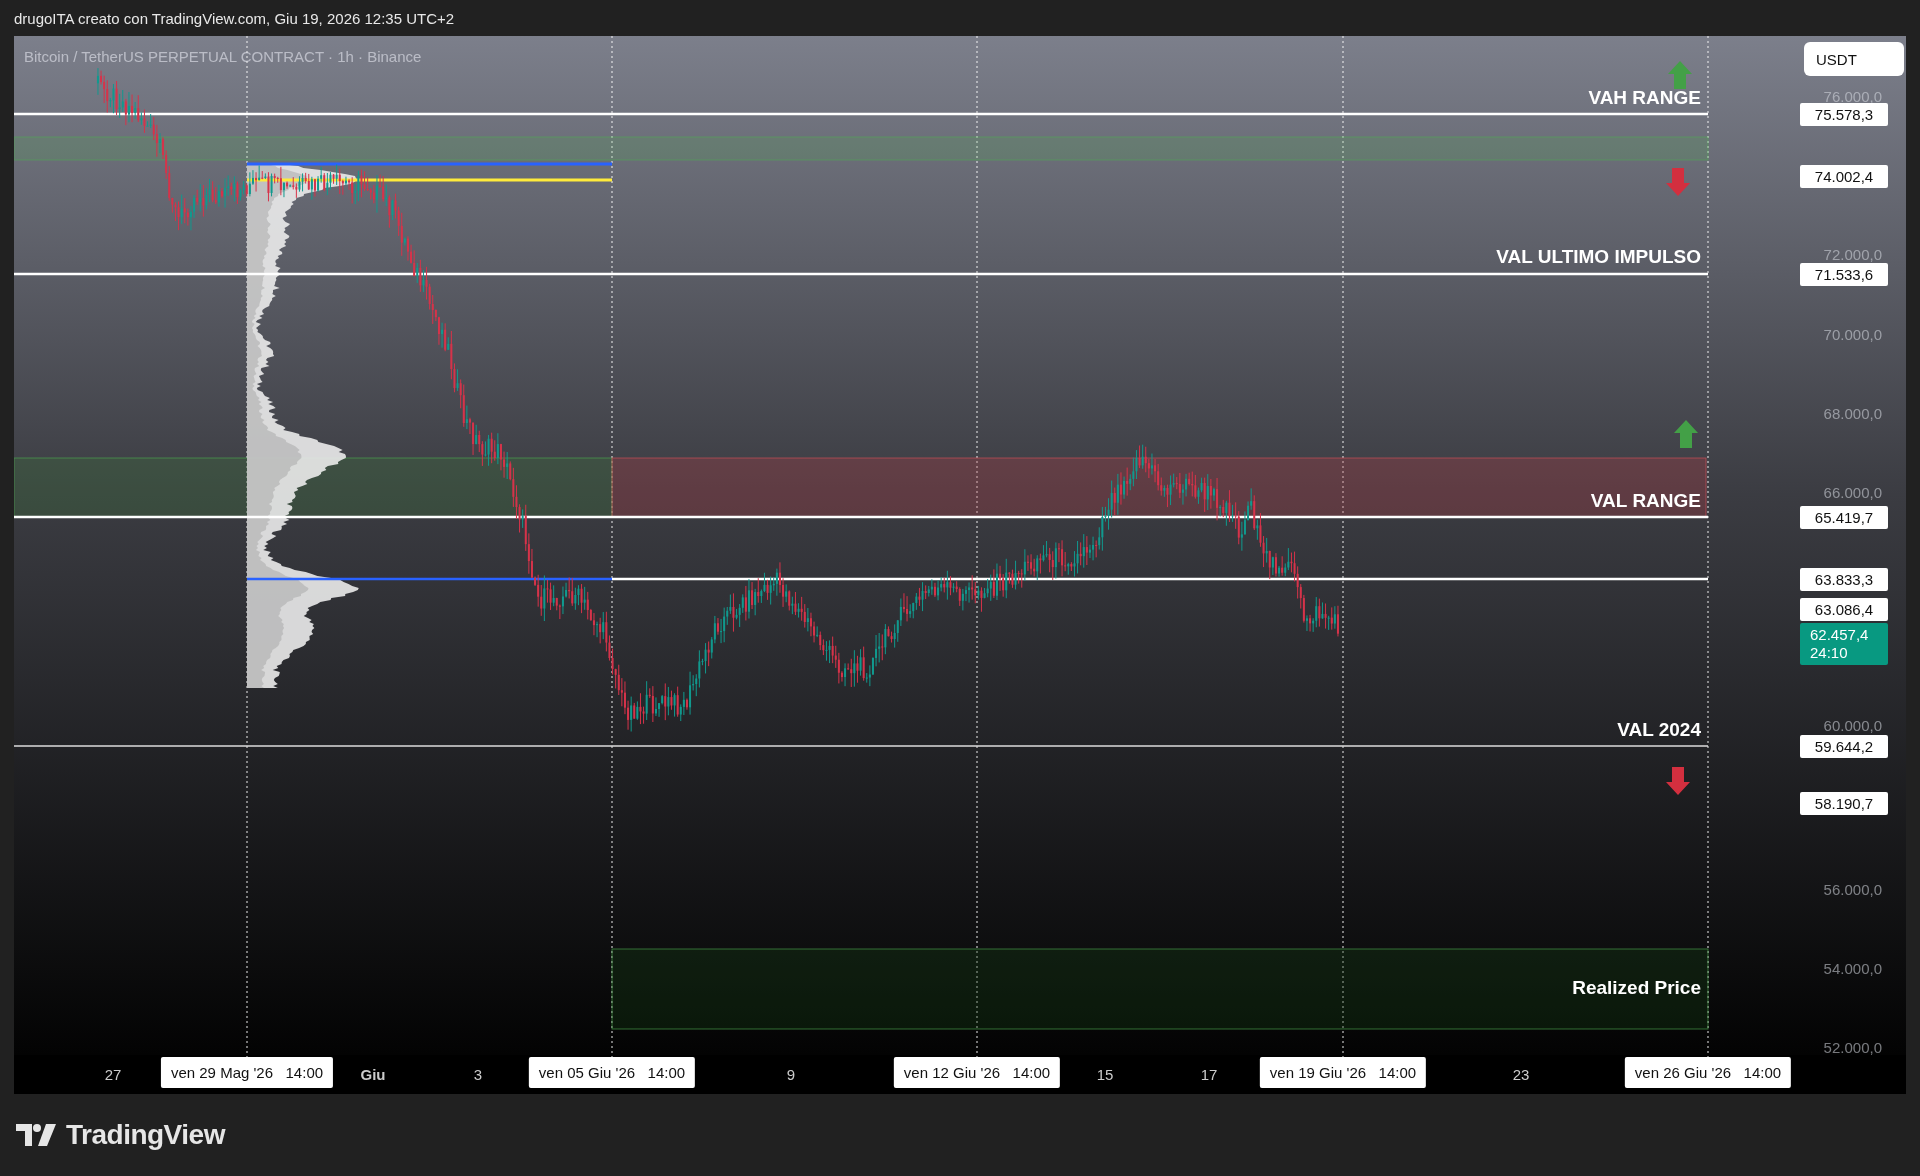 This screenshot has height=1176, width=1920. Describe the element at coordinates (1852, 1048) in the screenshot. I see `price-tick-label: 52.000,0` at that location.